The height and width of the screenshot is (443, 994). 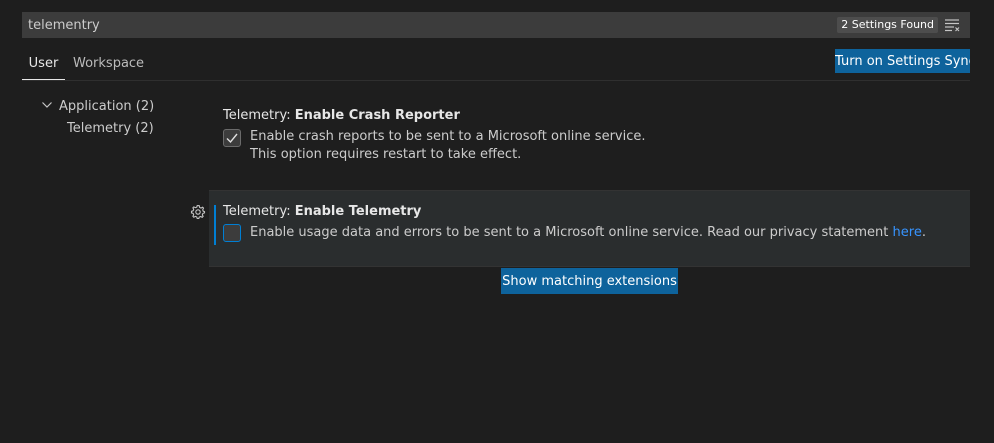 I want to click on setting-name: Enable Telemetry, so click(x=358, y=211).